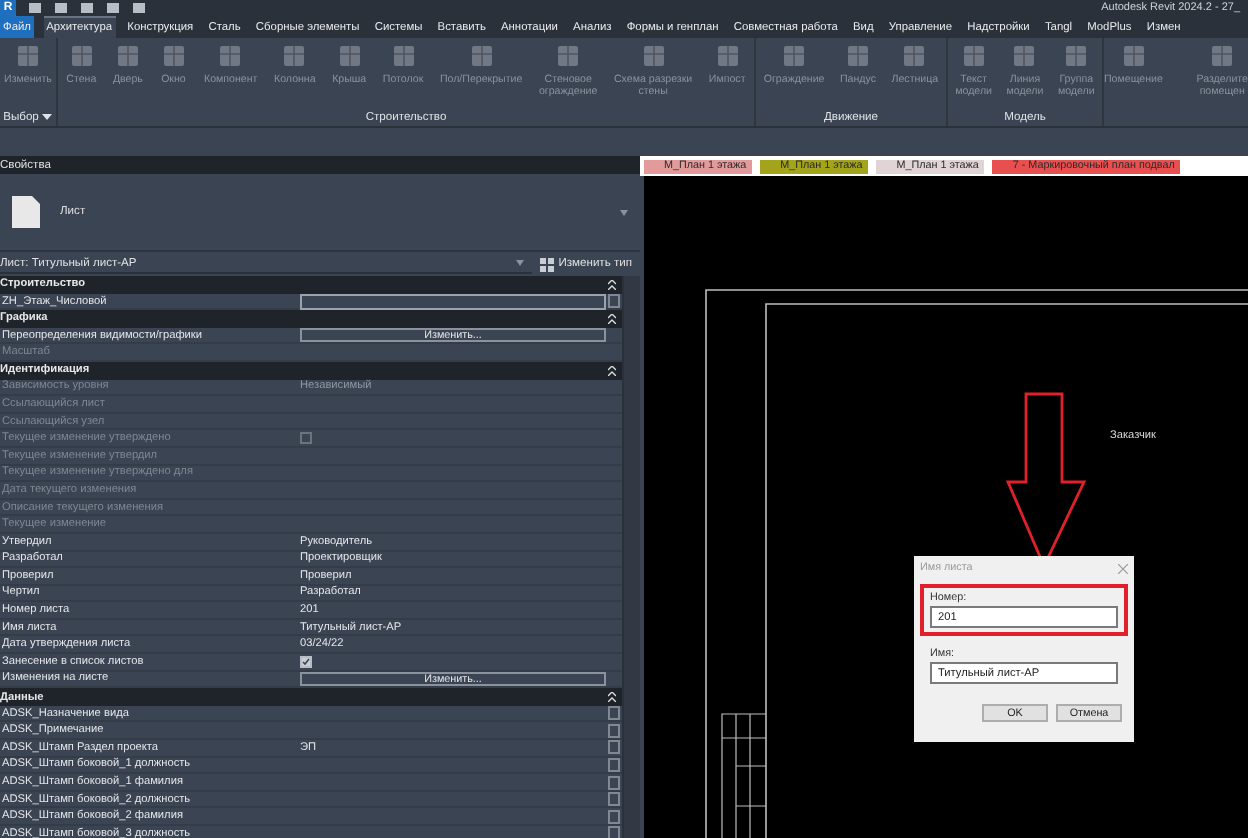 This screenshot has width=1248, height=838. Describe the element at coordinates (1123, 568) in the screenshot. I see `close-icon` at that location.